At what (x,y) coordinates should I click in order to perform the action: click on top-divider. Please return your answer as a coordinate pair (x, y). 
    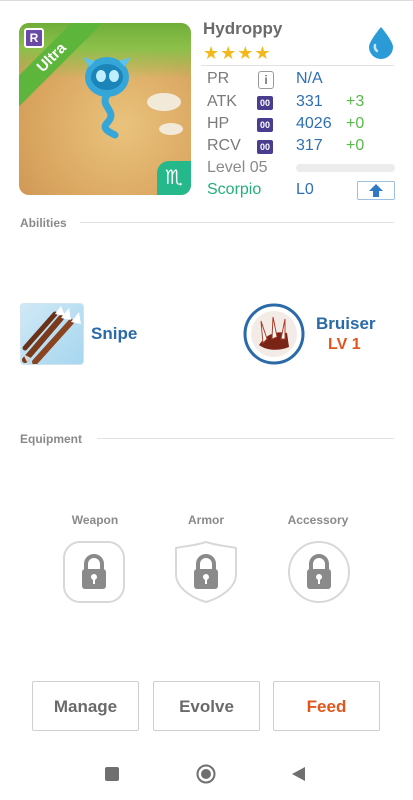
    Looking at the image, I should click on (206, 0).